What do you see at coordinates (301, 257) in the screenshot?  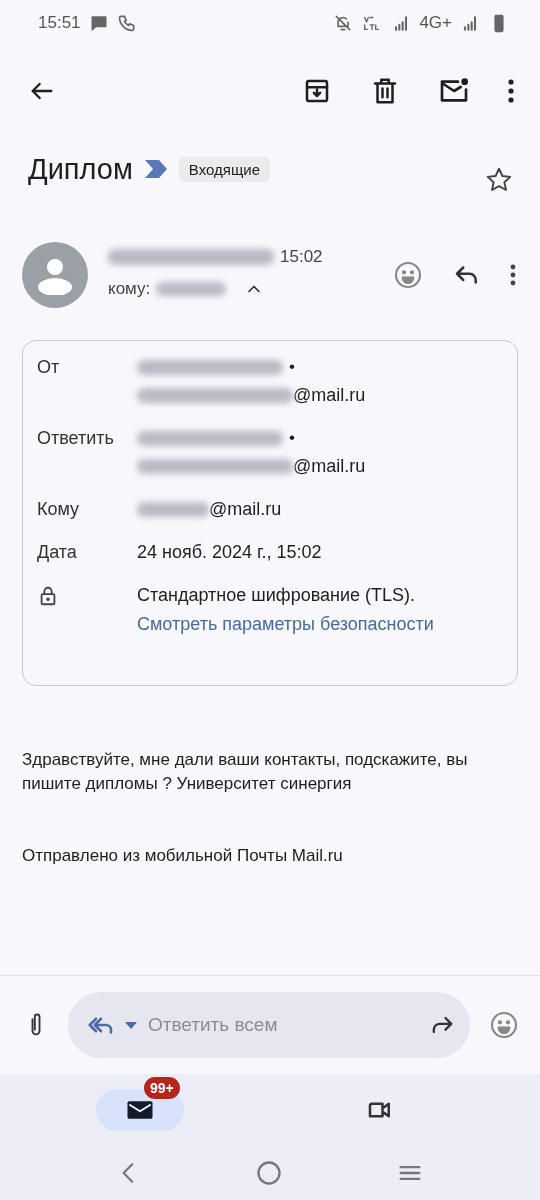 I see `email-time: 15:02` at bounding box center [301, 257].